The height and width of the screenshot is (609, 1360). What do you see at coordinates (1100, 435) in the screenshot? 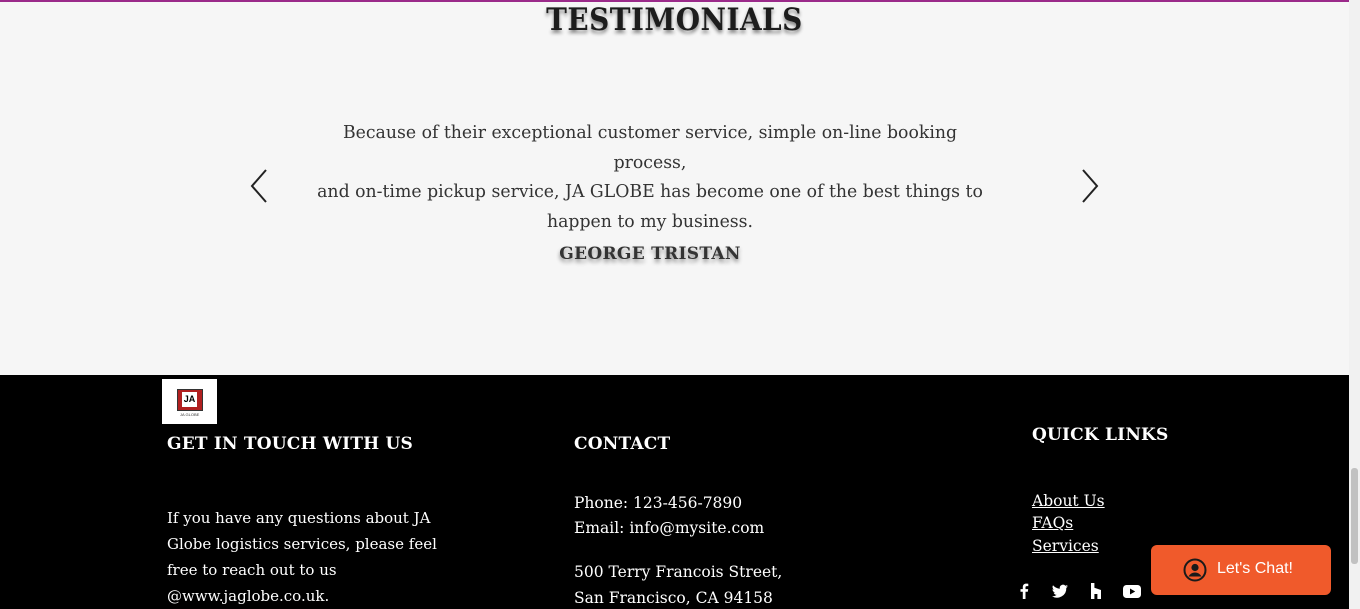
I see `quick-links-heading: QUICK LINKS` at bounding box center [1100, 435].